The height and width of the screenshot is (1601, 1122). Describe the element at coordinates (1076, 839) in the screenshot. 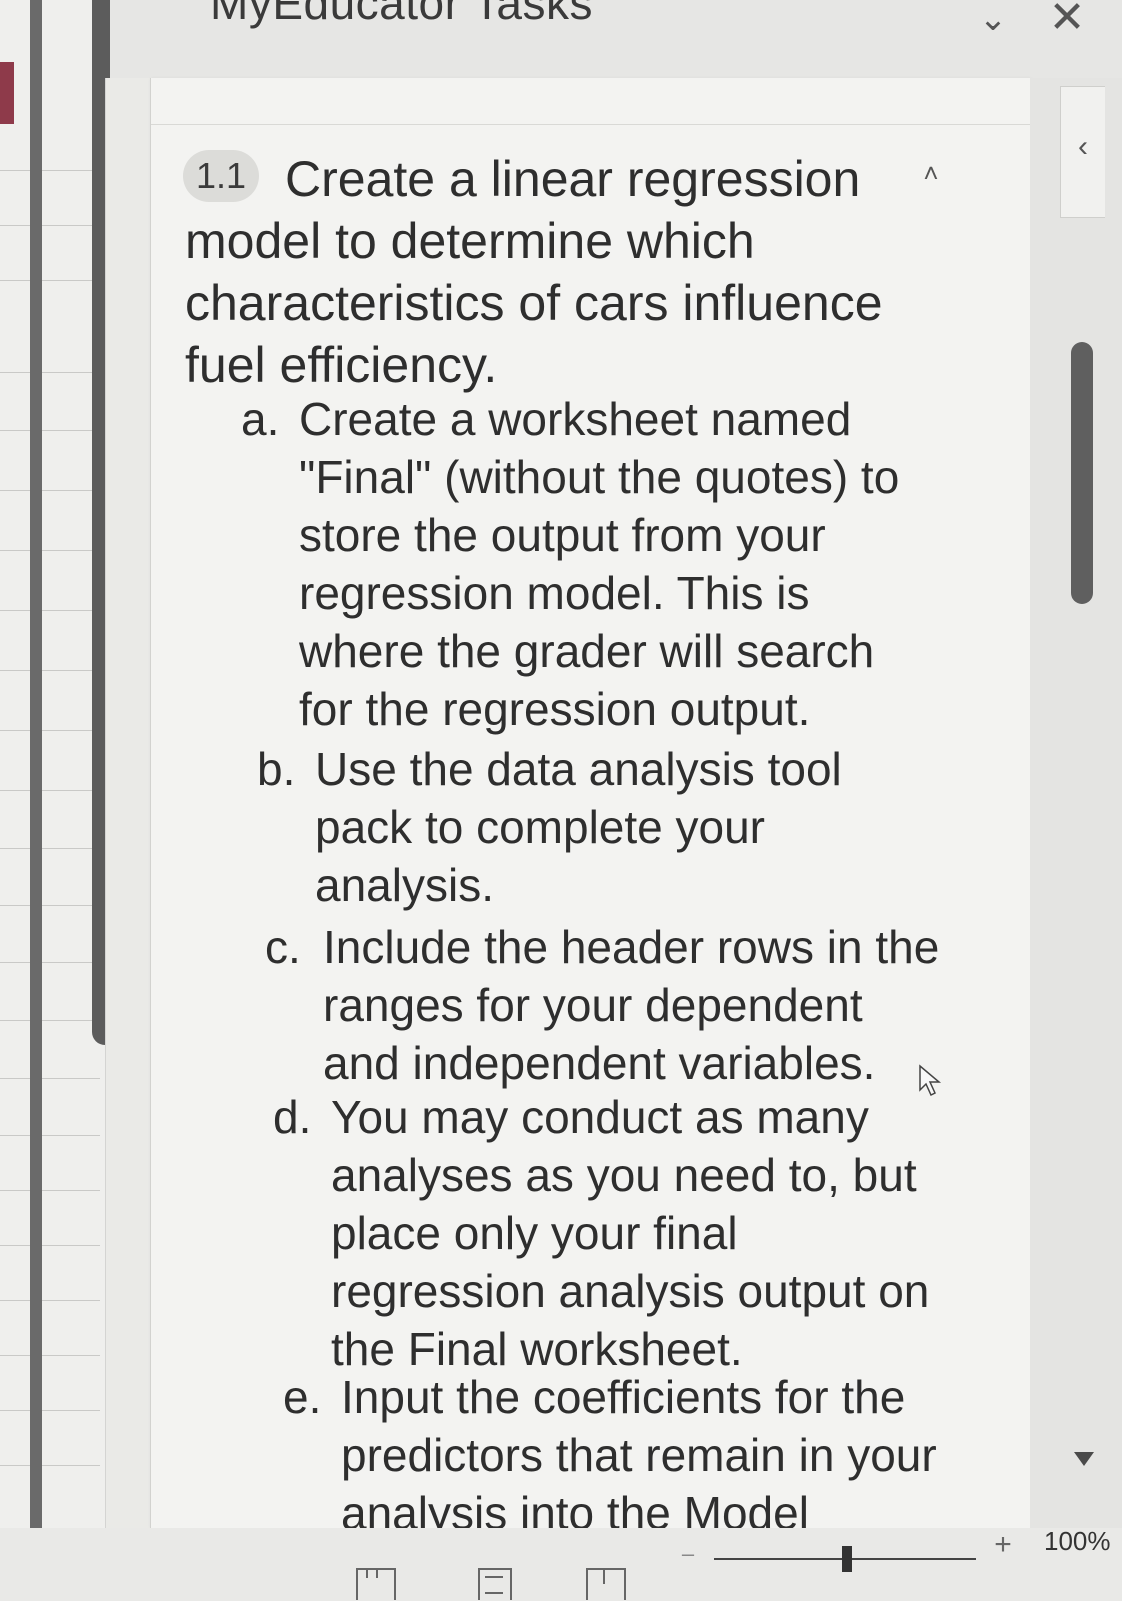

I see `task-pane-scrollbar` at that location.